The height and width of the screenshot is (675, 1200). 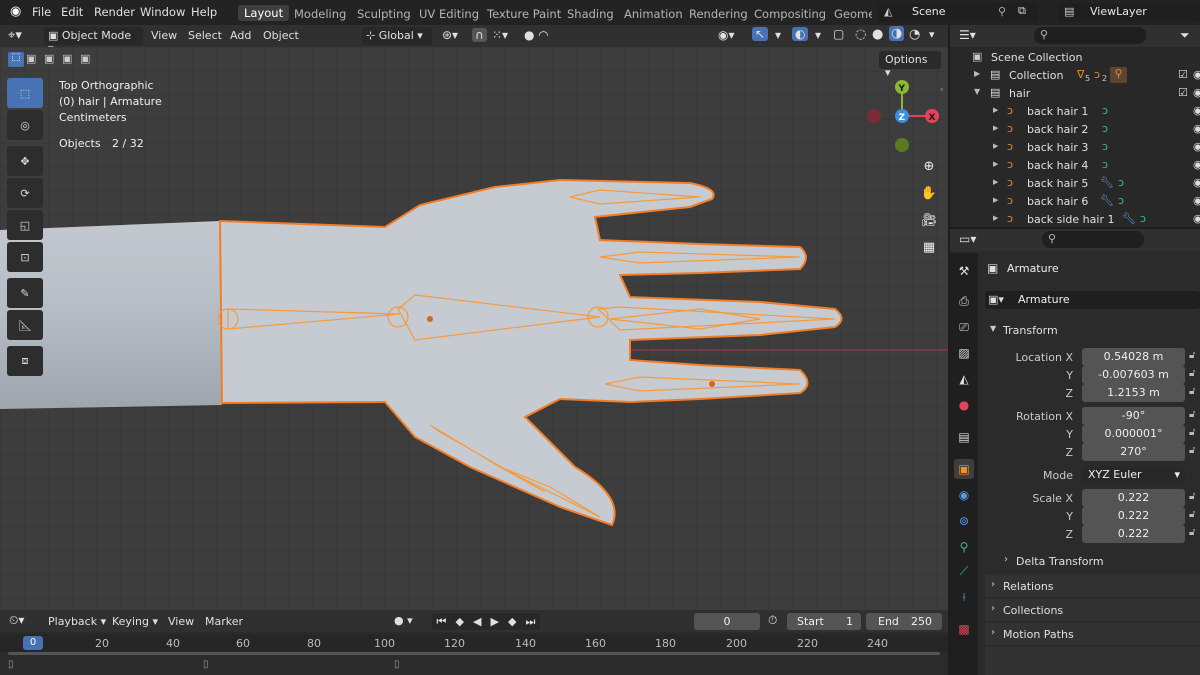 What do you see at coordinates (964, 353) in the screenshot?
I see `view-layer-tab-icon: ▨` at bounding box center [964, 353].